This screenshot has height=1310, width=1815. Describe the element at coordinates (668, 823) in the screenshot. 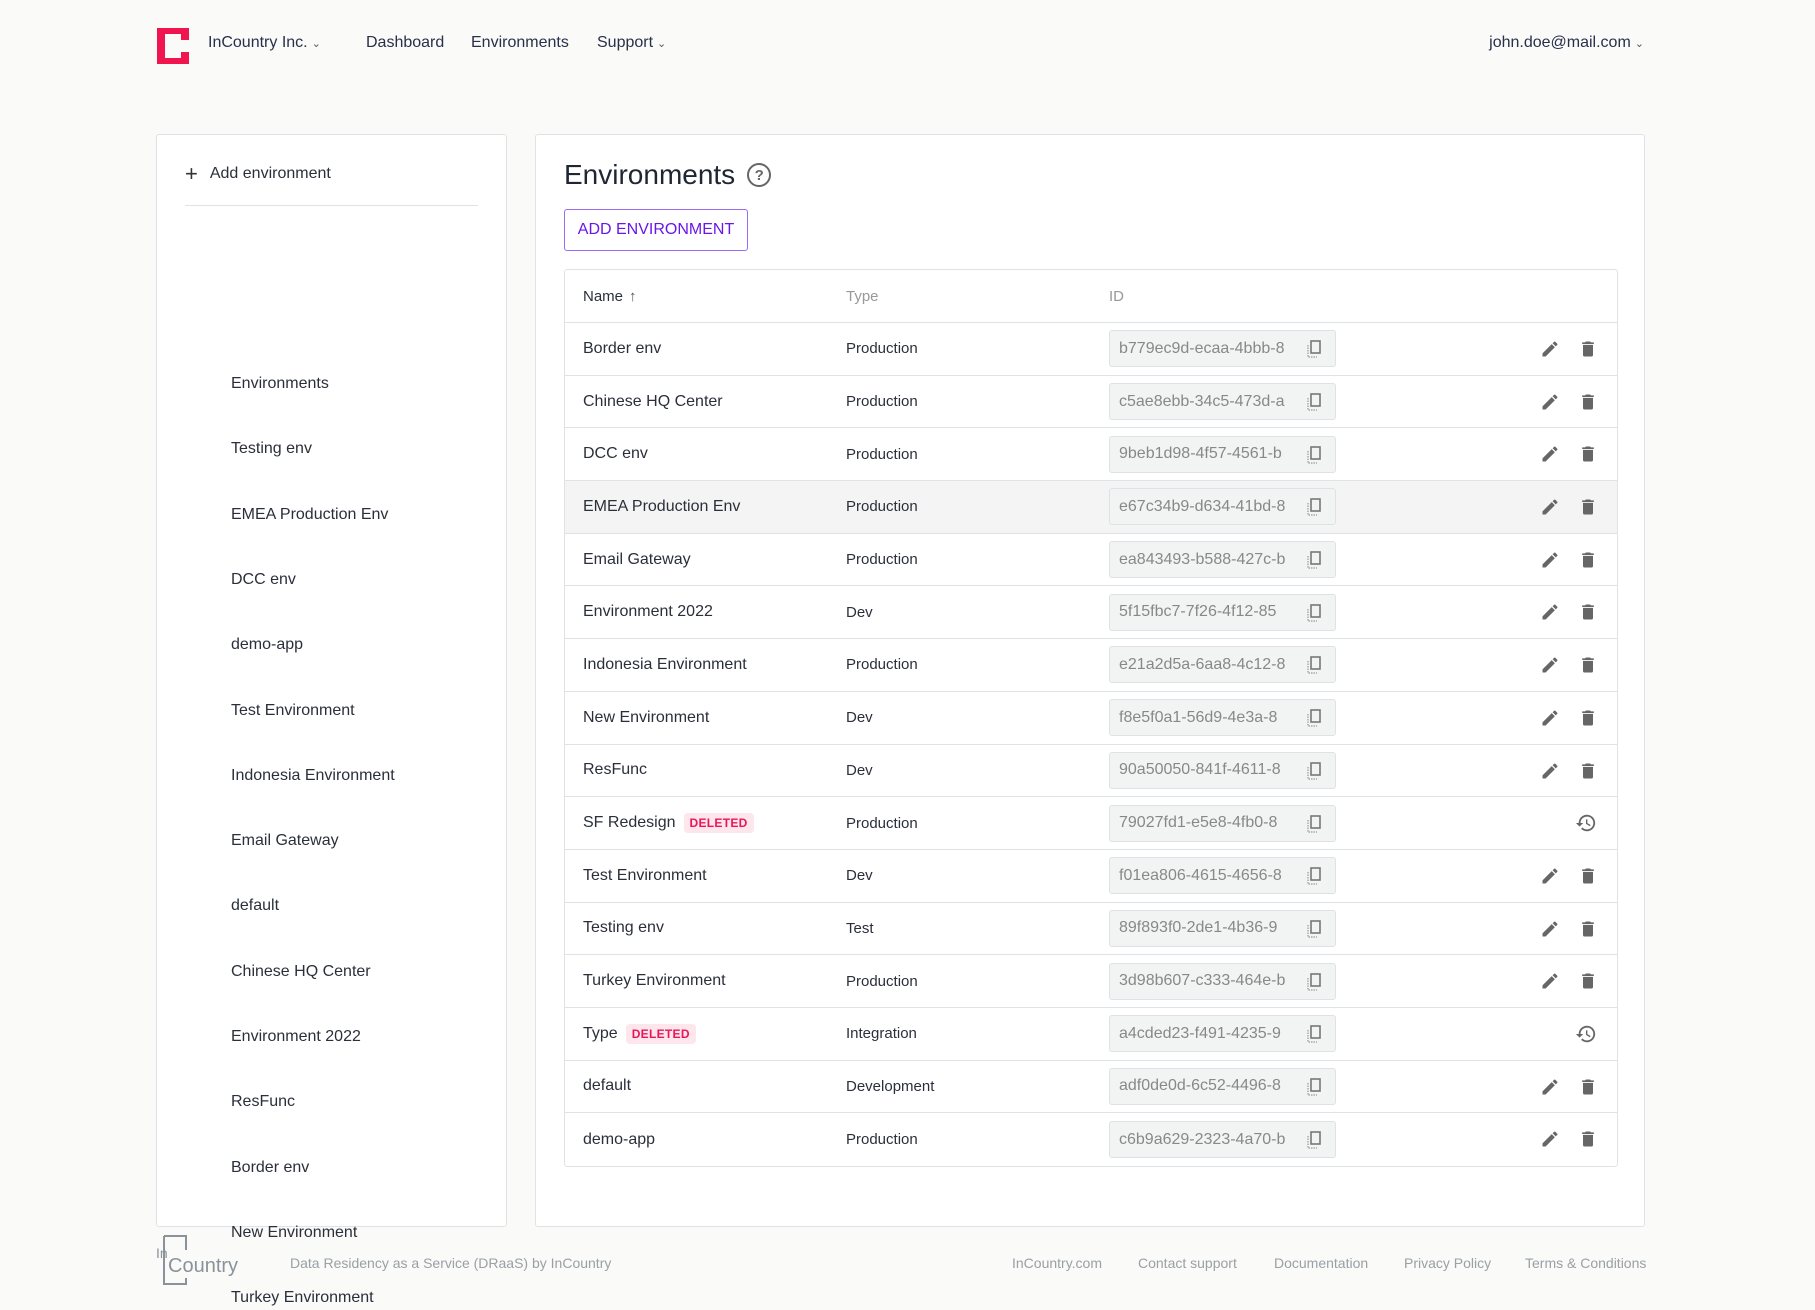

I see `env-name: SF Redesign DELETED` at that location.